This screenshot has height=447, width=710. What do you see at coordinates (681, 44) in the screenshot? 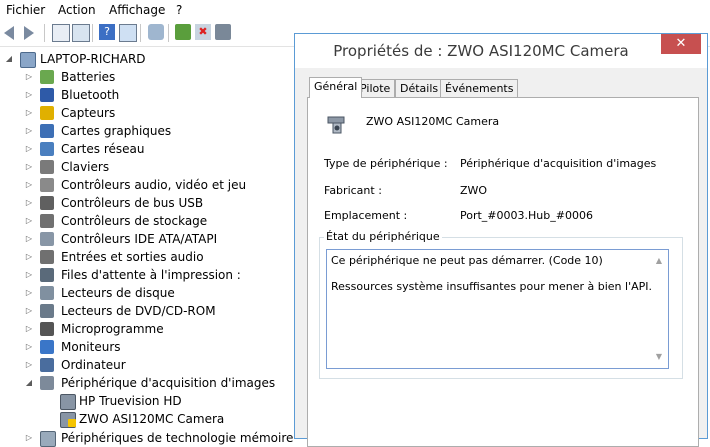
I see `close-button: ✕` at bounding box center [681, 44].